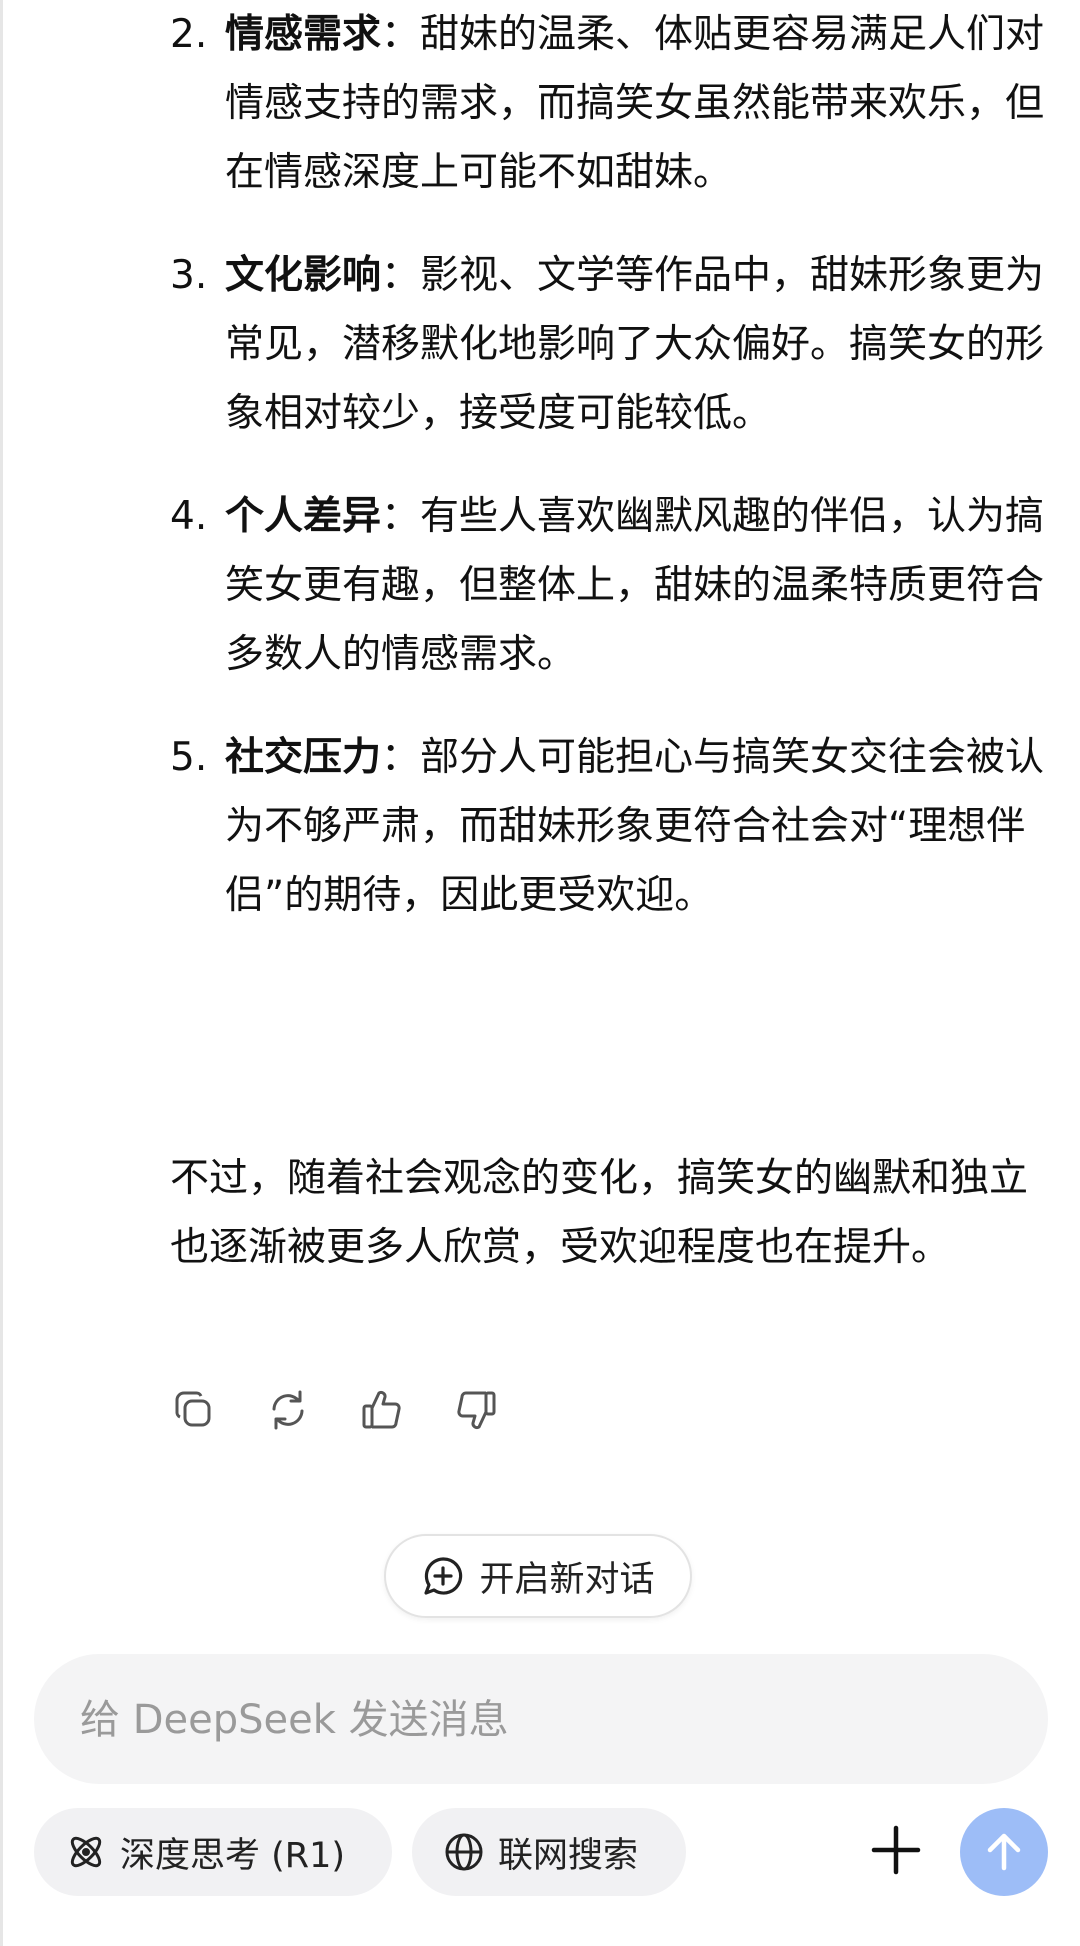 Image resolution: width=1080 pixels, height=1946 pixels. I want to click on atom-icon, so click(86, 1852).